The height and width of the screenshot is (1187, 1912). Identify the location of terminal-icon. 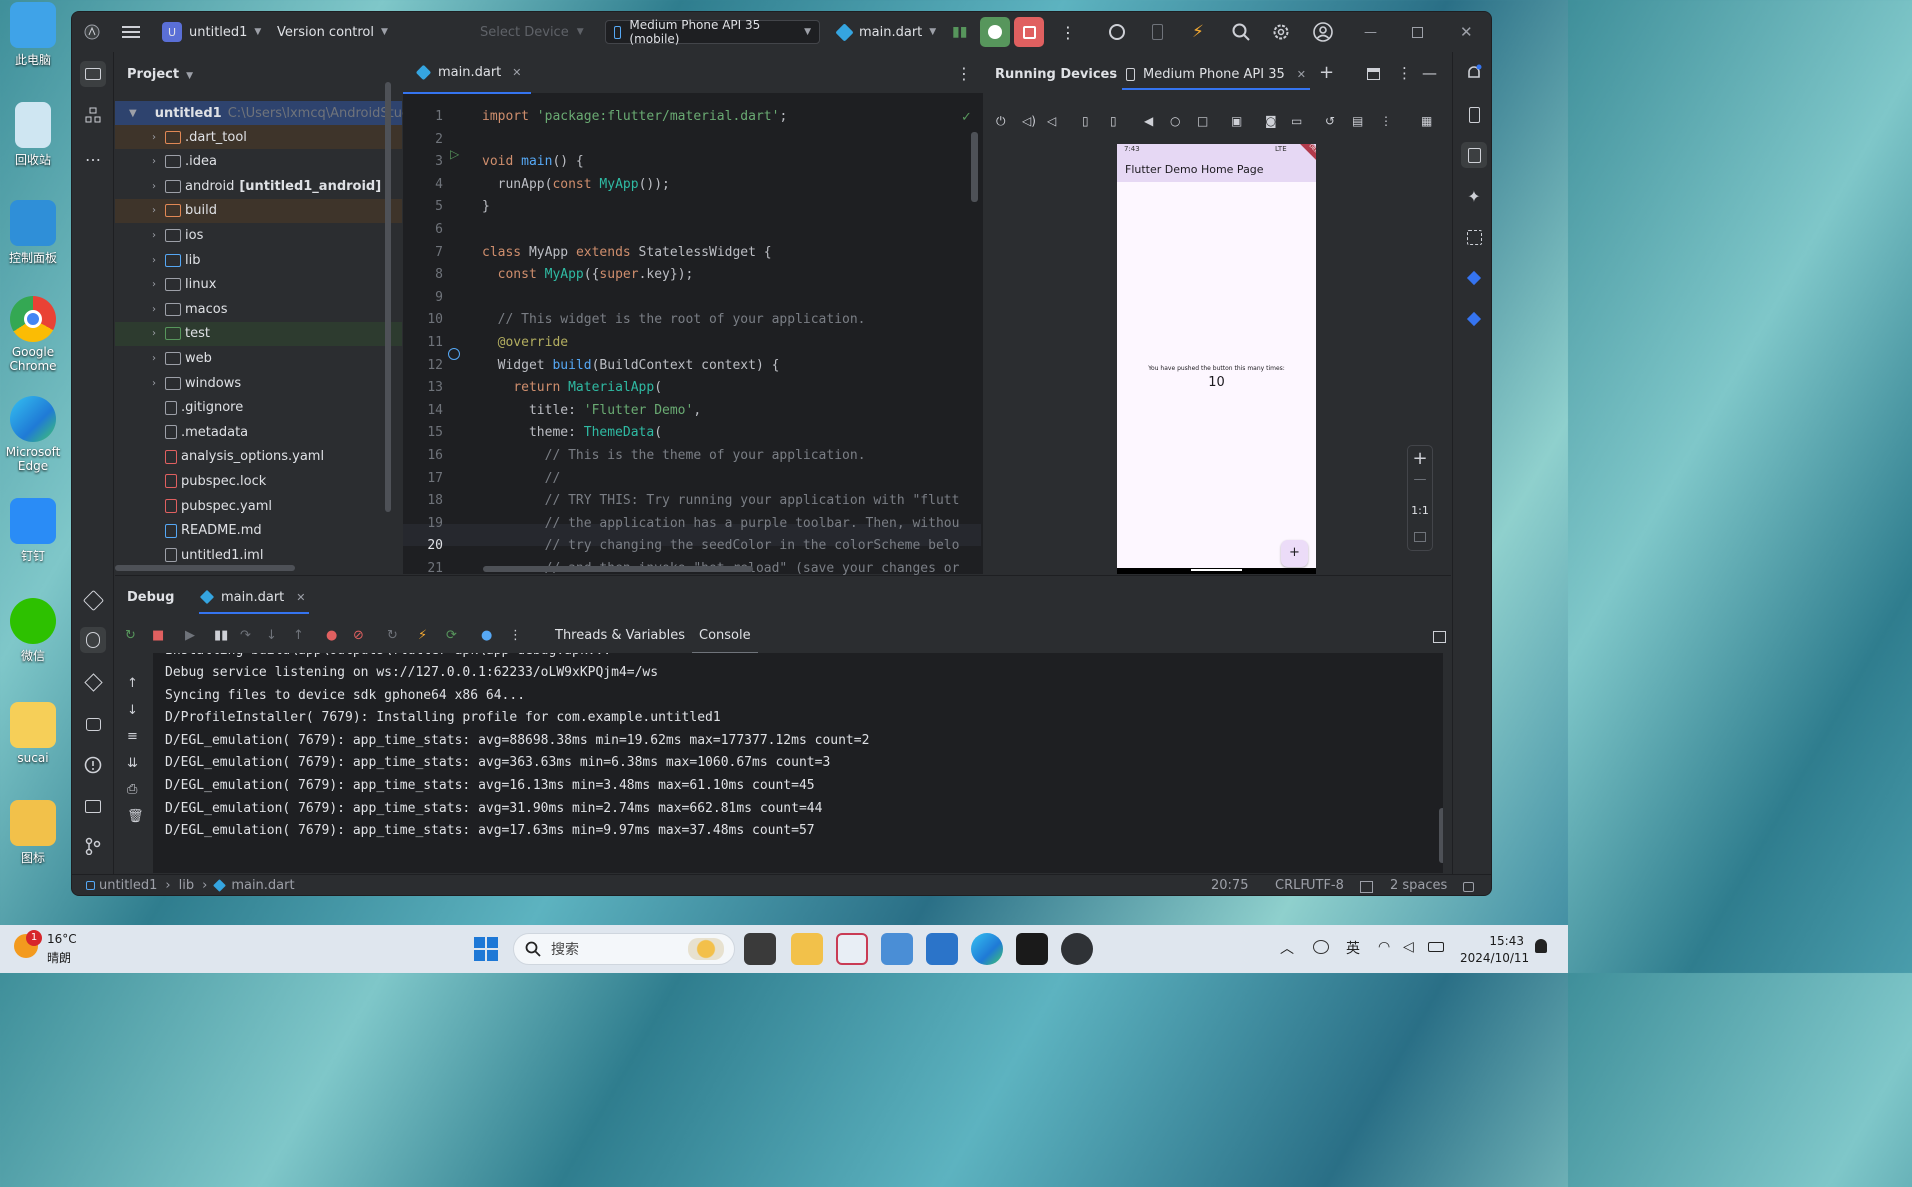
(93, 806).